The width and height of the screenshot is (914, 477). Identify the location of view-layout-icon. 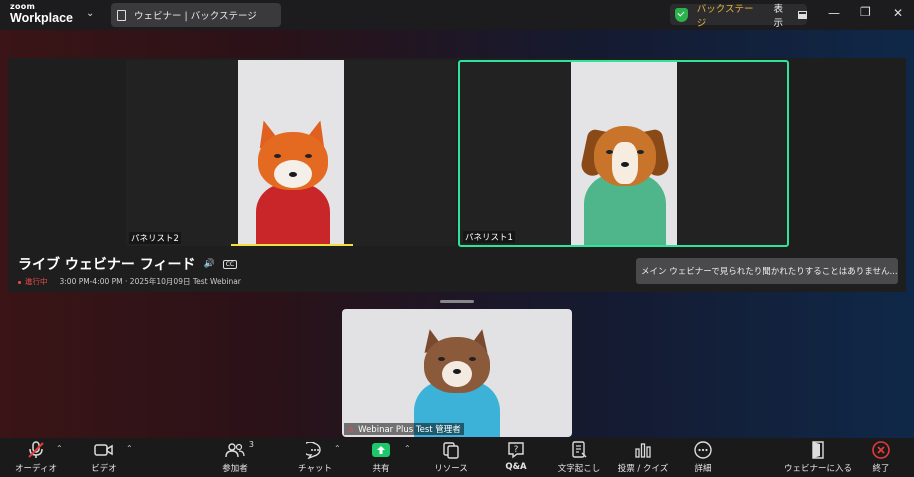
(802, 14).